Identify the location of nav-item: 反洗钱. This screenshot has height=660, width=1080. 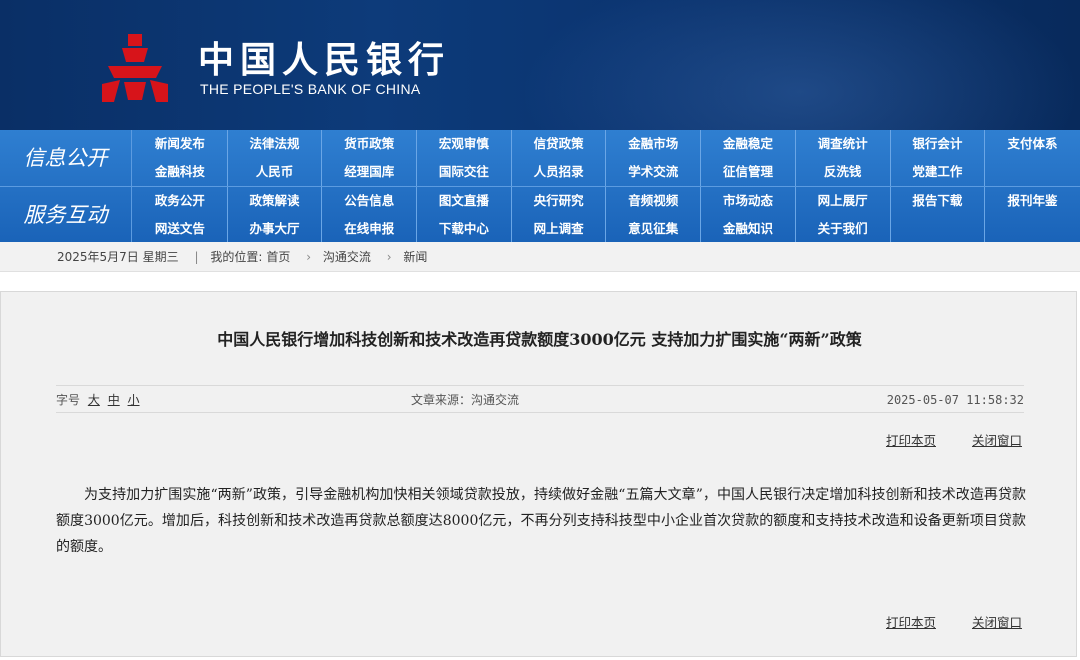
(843, 172).